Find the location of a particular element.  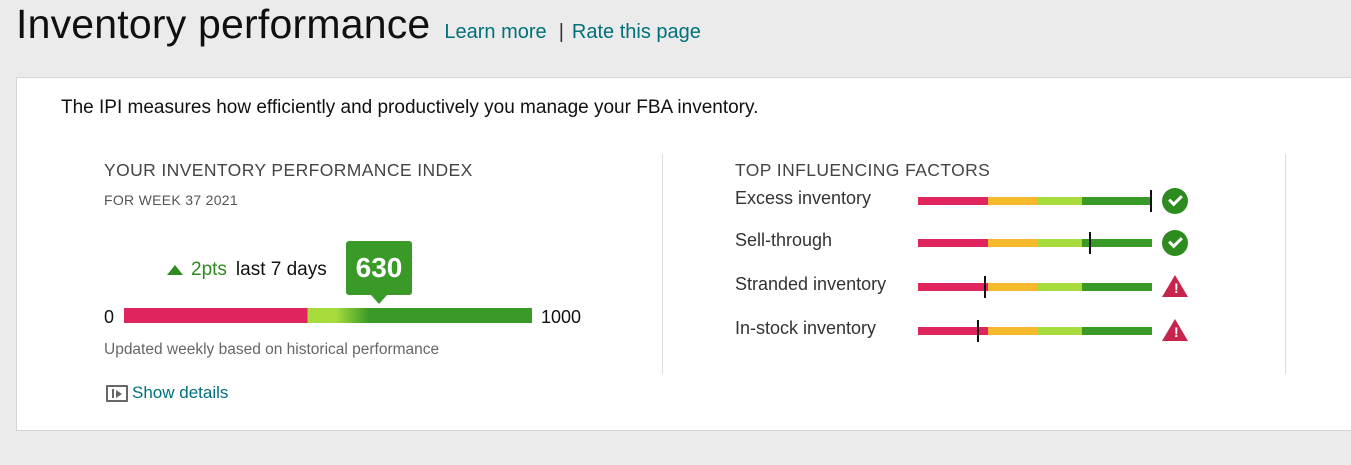

factor-row-excess-inventory: Excess inventory is located at coordinates (975, 201).